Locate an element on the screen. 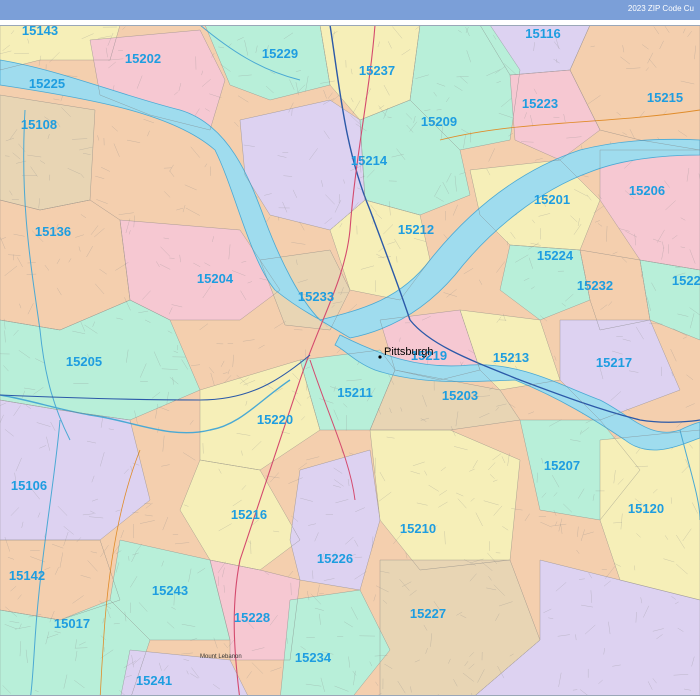 The image size is (700, 700). zip-label-15215: 15215 is located at coordinates (665, 97).